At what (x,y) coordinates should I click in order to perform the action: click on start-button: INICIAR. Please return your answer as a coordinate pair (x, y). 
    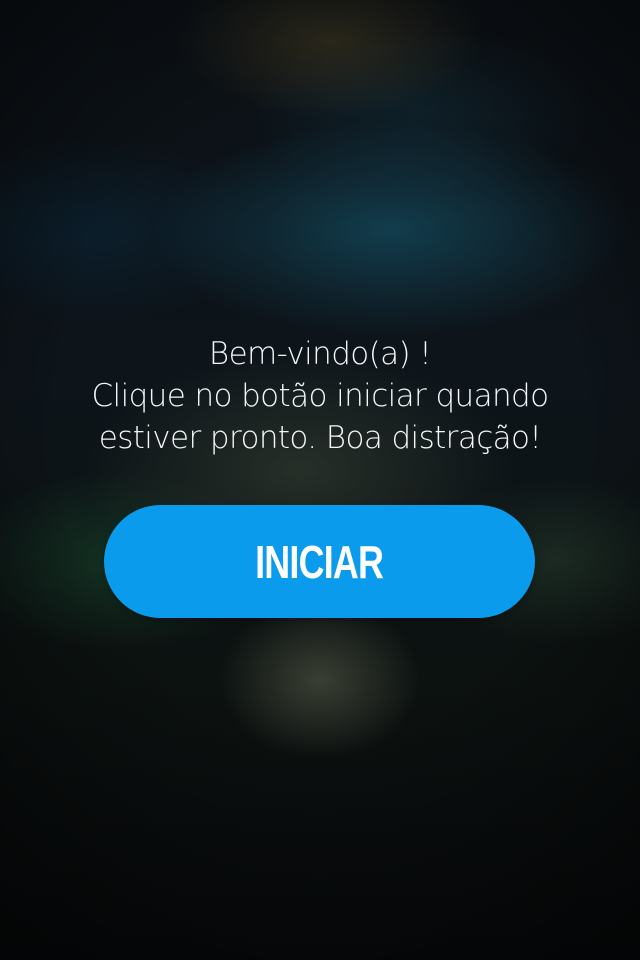
    Looking at the image, I should click on (319, 561).